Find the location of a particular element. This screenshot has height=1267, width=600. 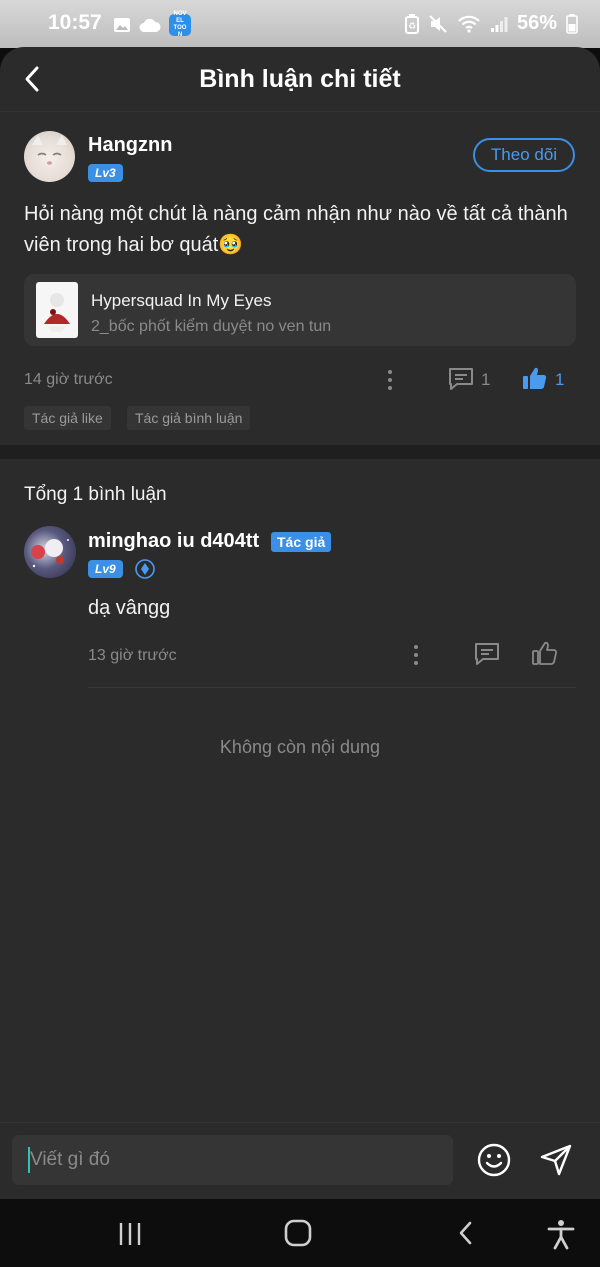

comment-composer is located at coordinates (300, 1160).